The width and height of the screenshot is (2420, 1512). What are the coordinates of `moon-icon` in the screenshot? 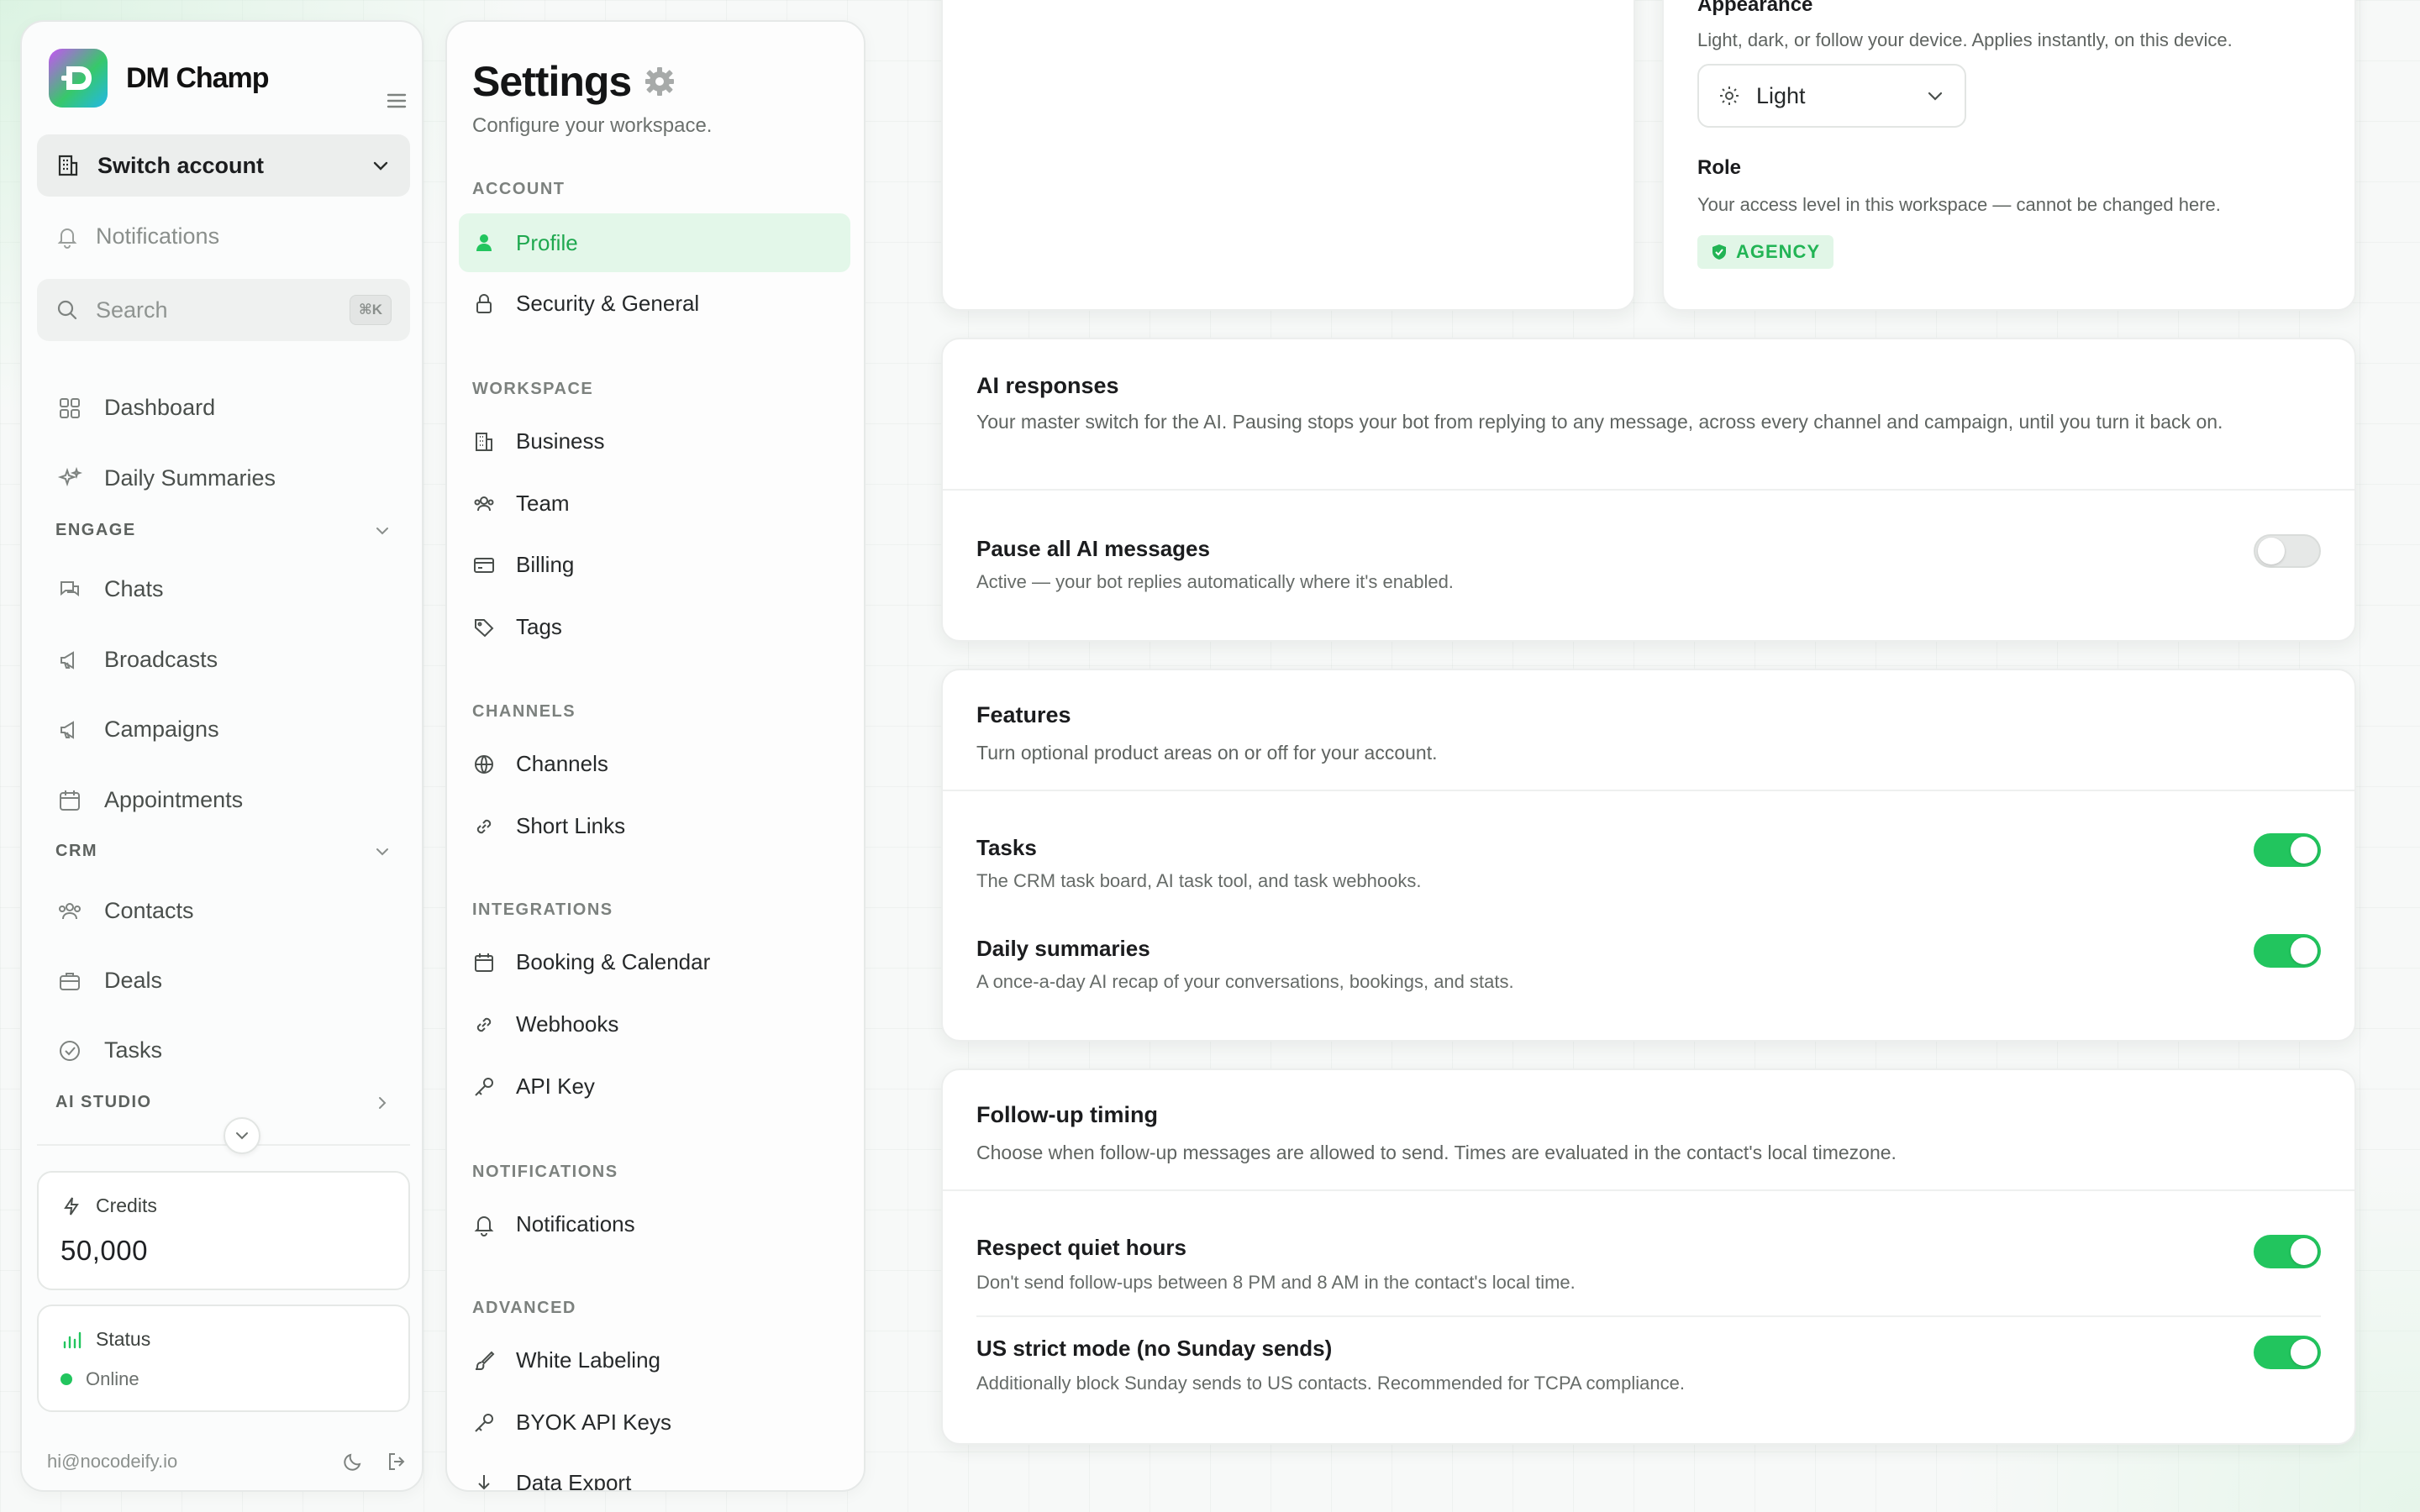 It's located at (353, 1461).